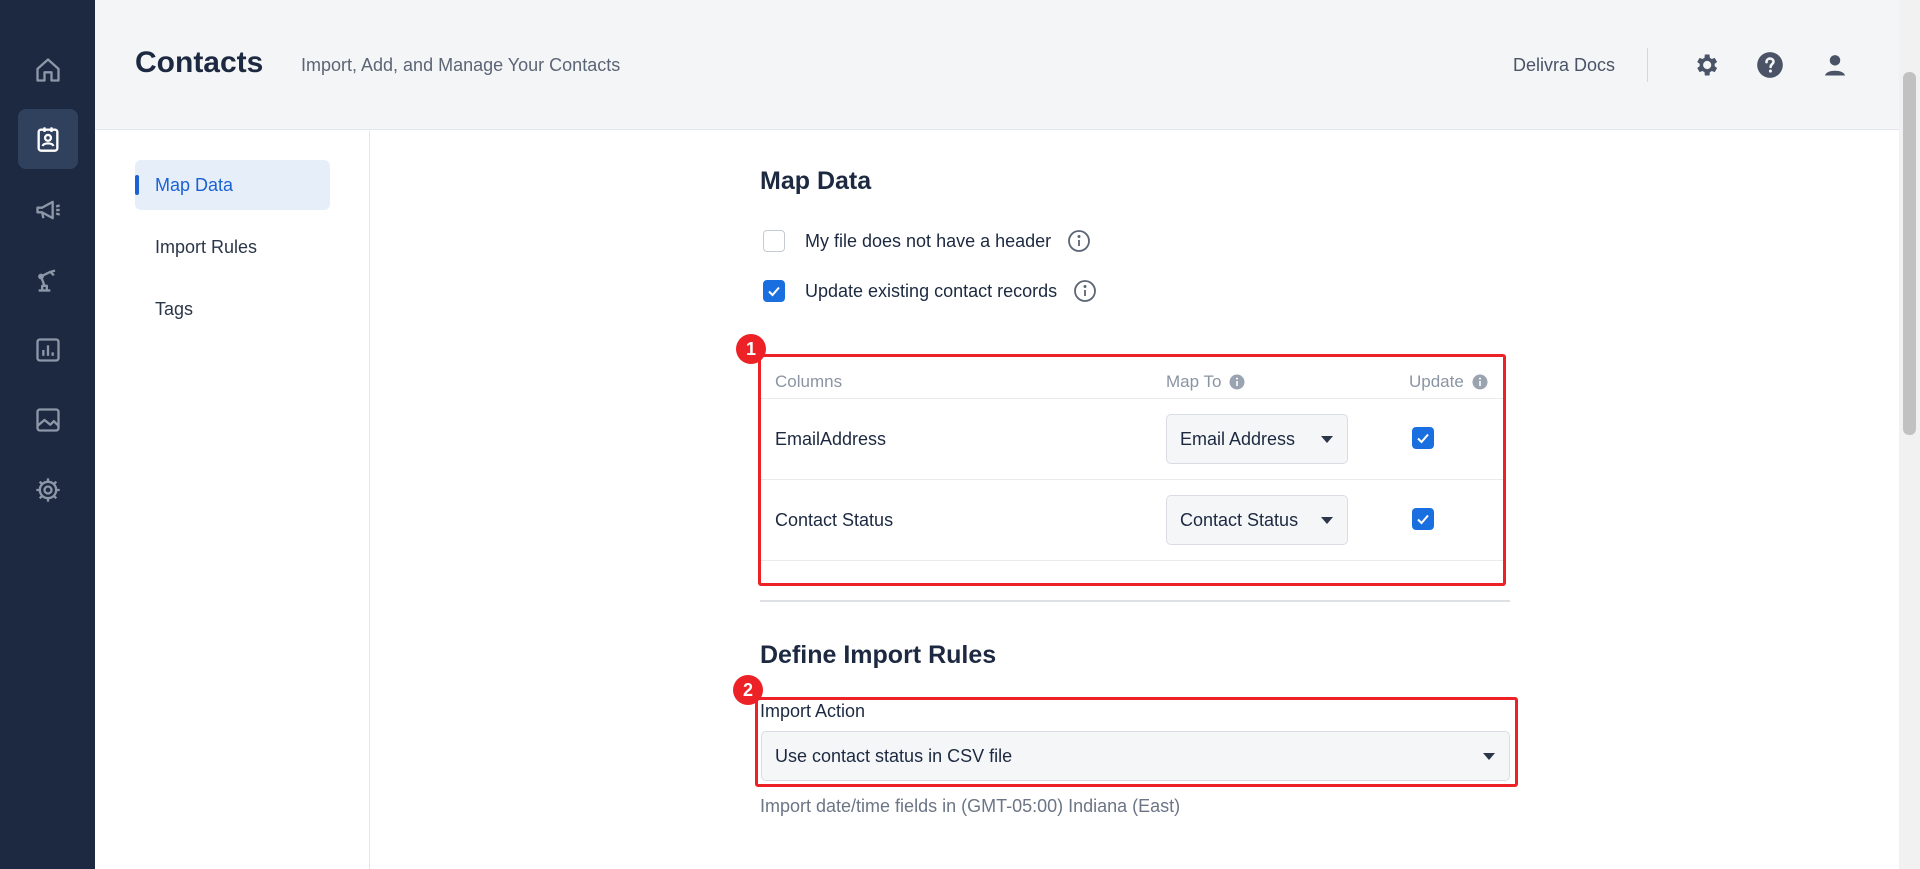 This screenshot has width=1920, height=869. What do you see at coordinates (1564, 65) in the screenshot?
I see `docs-link: Delivra Docs` at bounding box center [1564, 65].